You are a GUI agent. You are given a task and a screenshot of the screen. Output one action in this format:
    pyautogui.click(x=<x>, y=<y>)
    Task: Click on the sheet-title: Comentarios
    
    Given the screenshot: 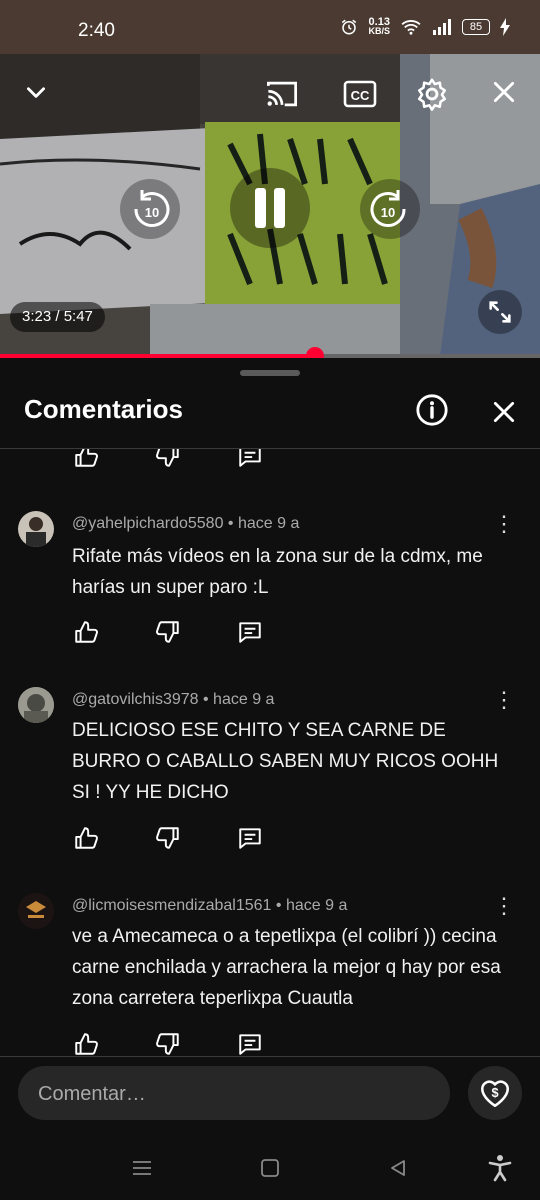 What is the action you would take?
    pyautogui.click(x=103, y=409)
    